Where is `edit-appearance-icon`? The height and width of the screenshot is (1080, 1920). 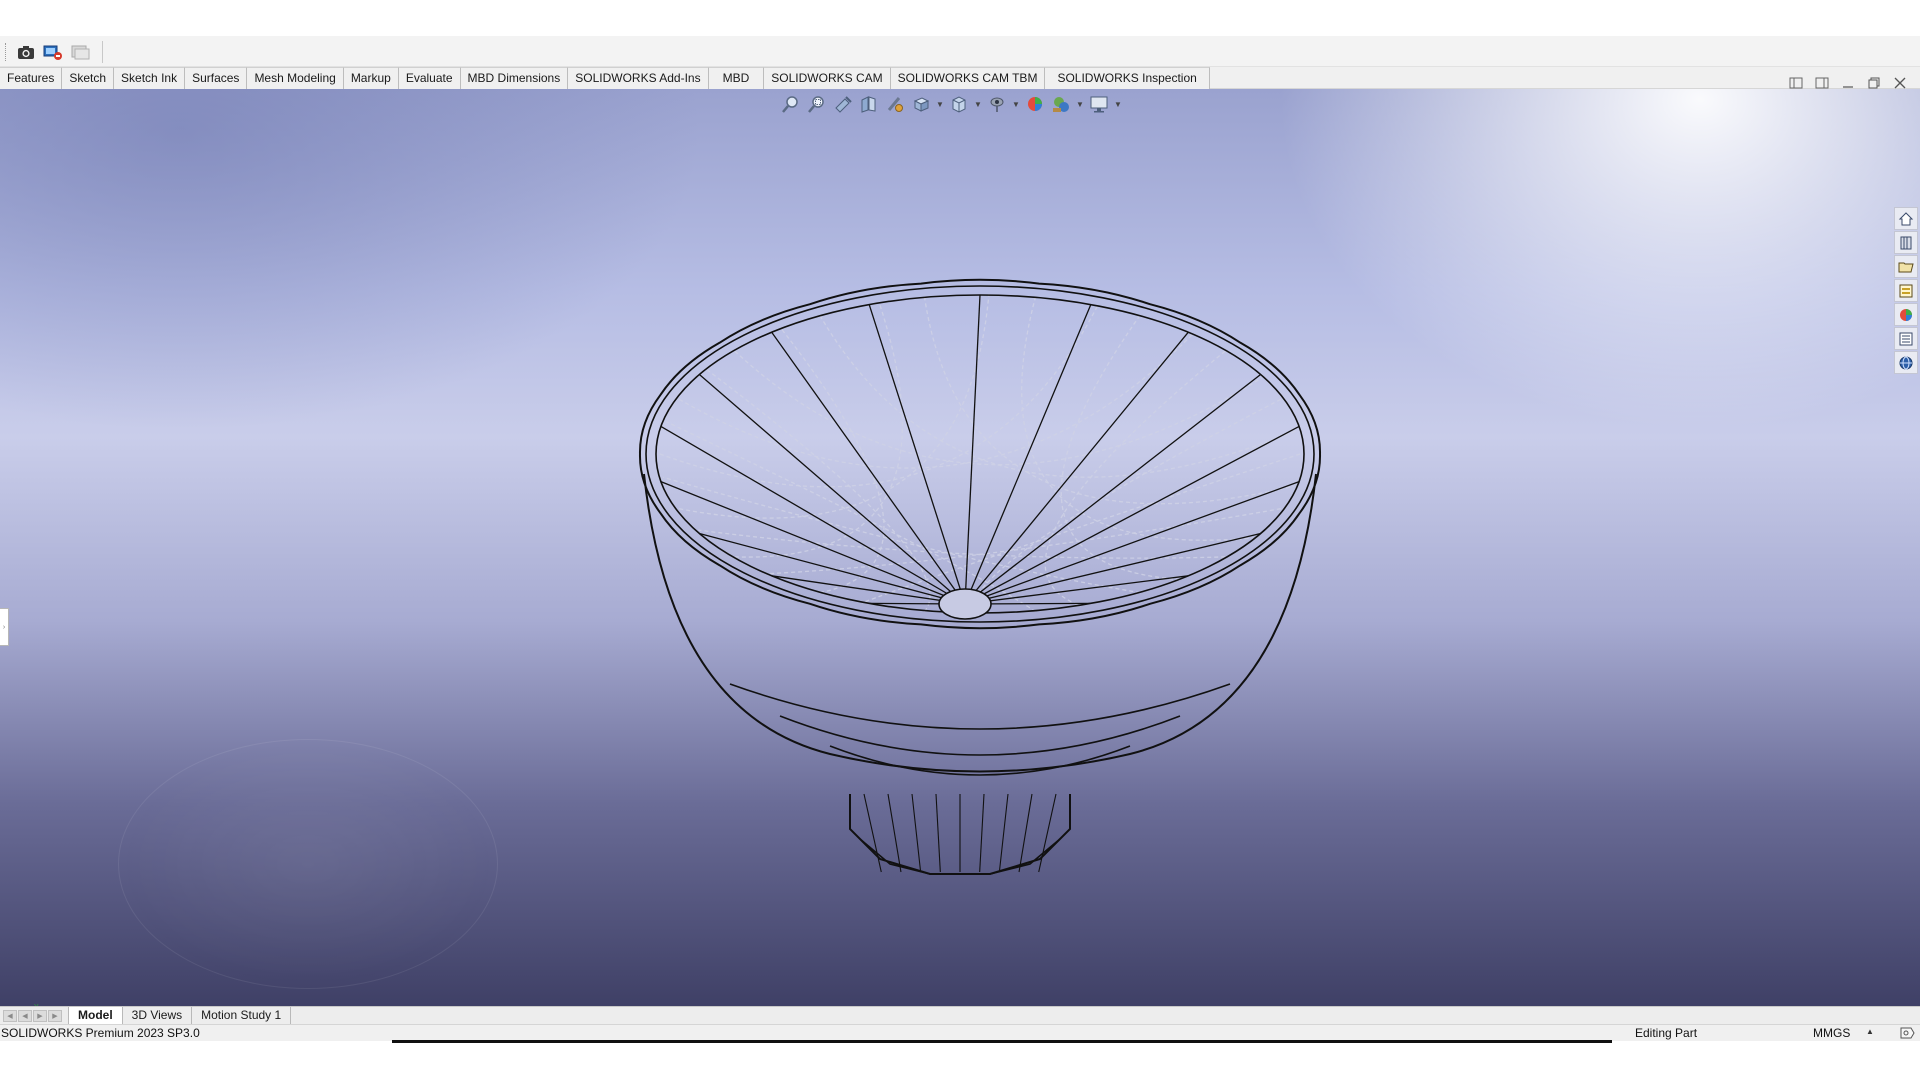
edit-appearance-icon is located at coordinates (1035, 104).